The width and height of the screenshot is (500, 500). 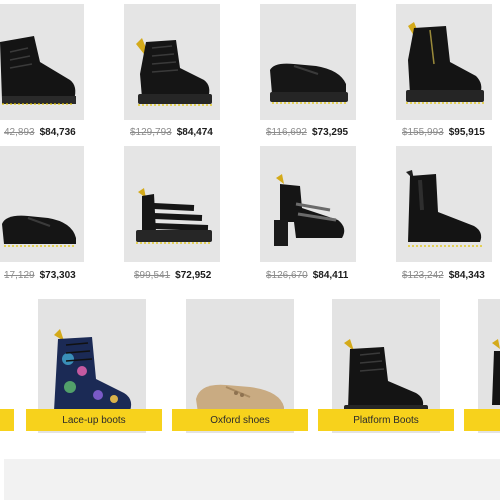 I want to click on sale-price: $72,952, so click(x=193, y=275).